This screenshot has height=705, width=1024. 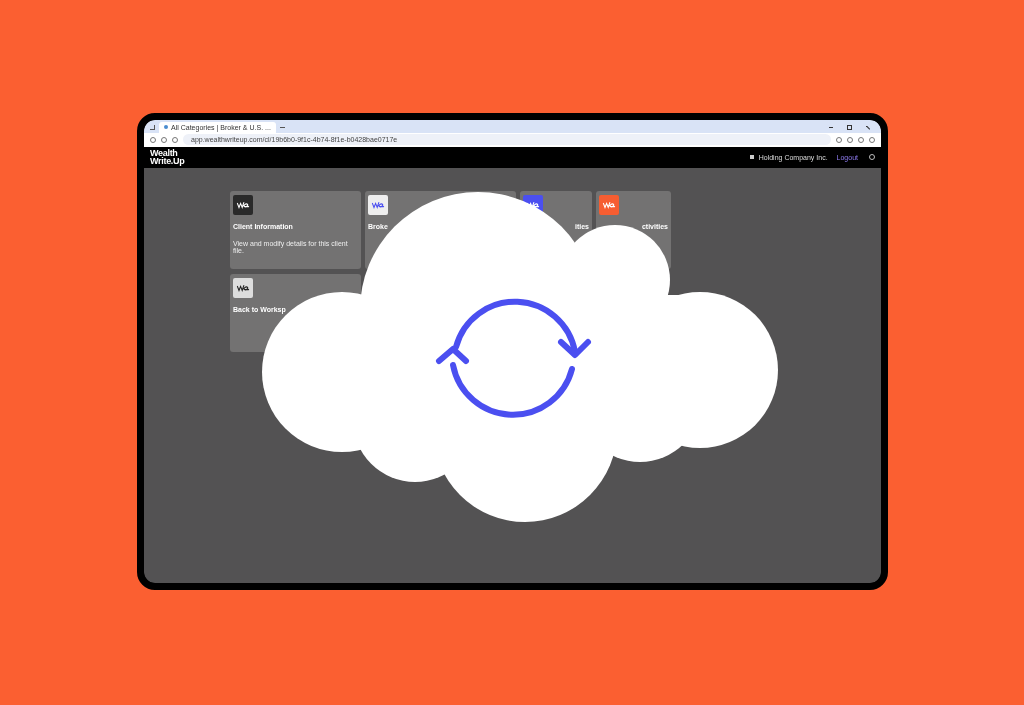 What do you see at coordinates (513, 358) in the screenshot?
I see `sync-icon` at bounding box center [513, 358].